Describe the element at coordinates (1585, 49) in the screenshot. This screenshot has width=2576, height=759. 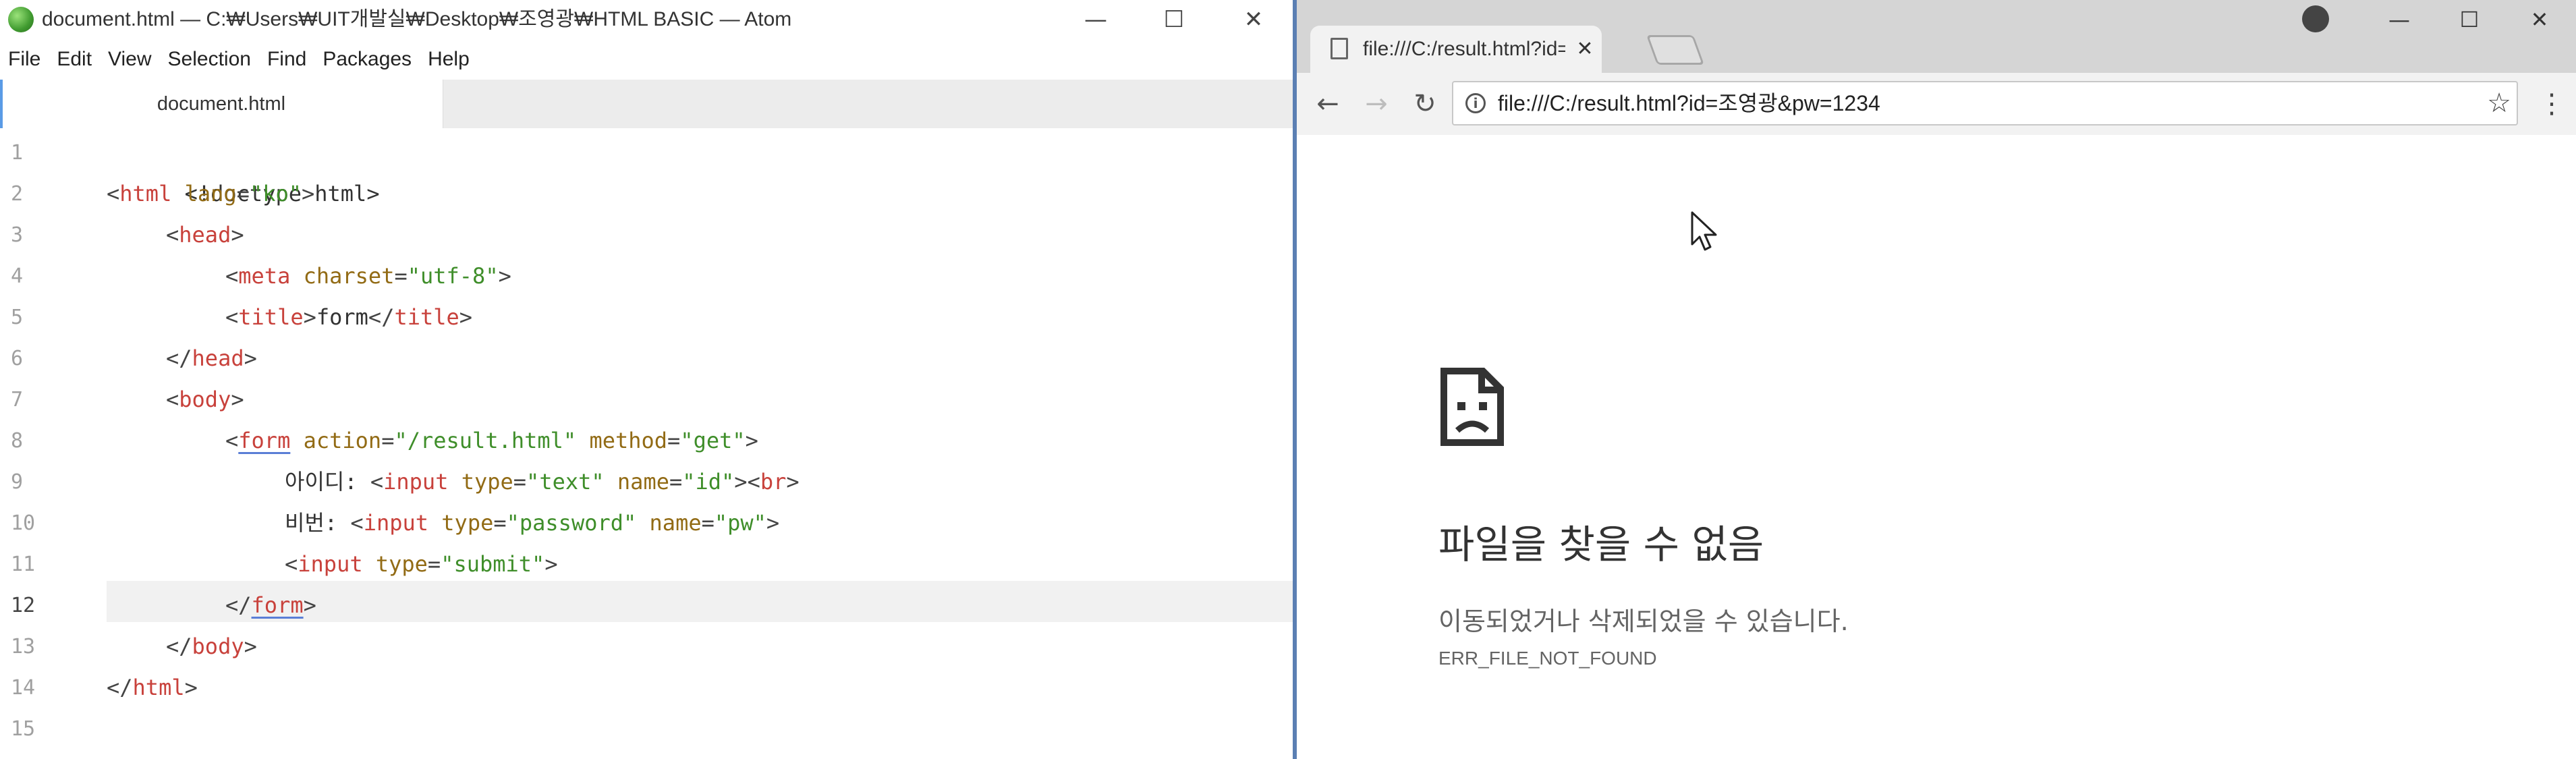
I see `tab-close-icon: ✕` at that location.